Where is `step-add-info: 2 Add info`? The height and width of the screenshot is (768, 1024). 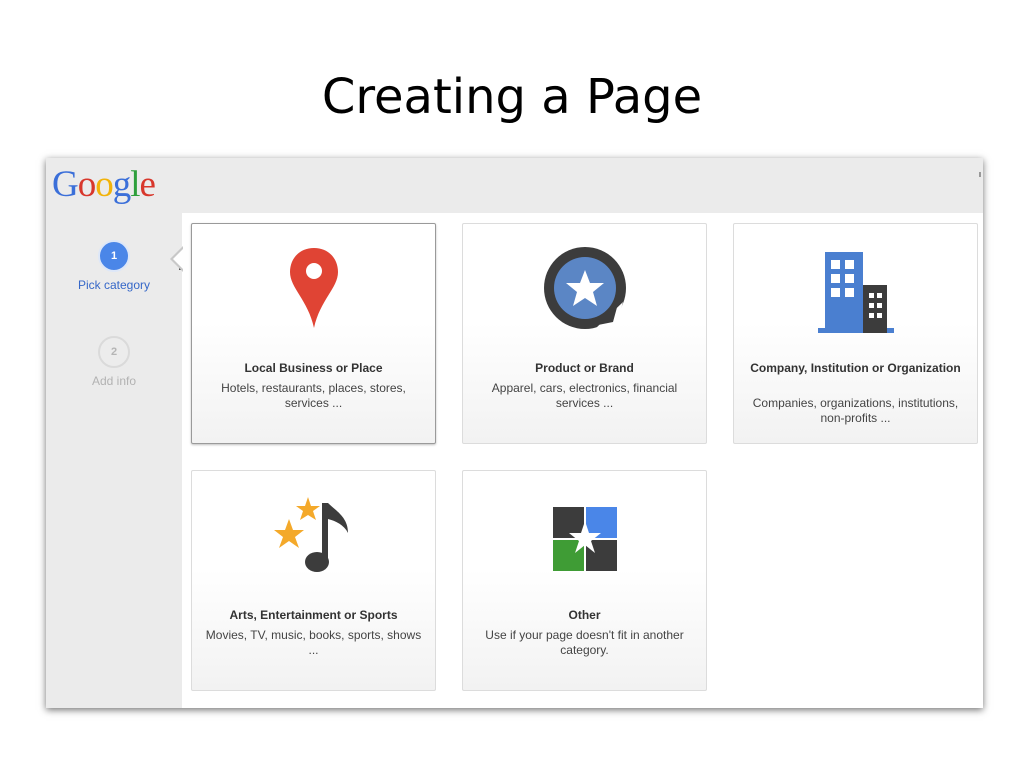 step-add-info: 2 Add info is located at coordinates (114, 362).